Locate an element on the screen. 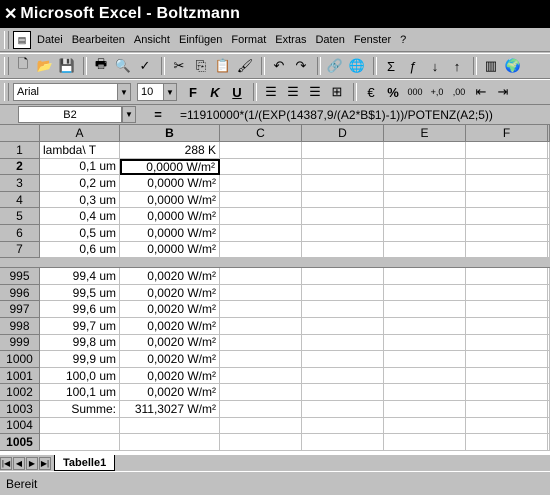  split-divider is located at coordinates (275, 263).